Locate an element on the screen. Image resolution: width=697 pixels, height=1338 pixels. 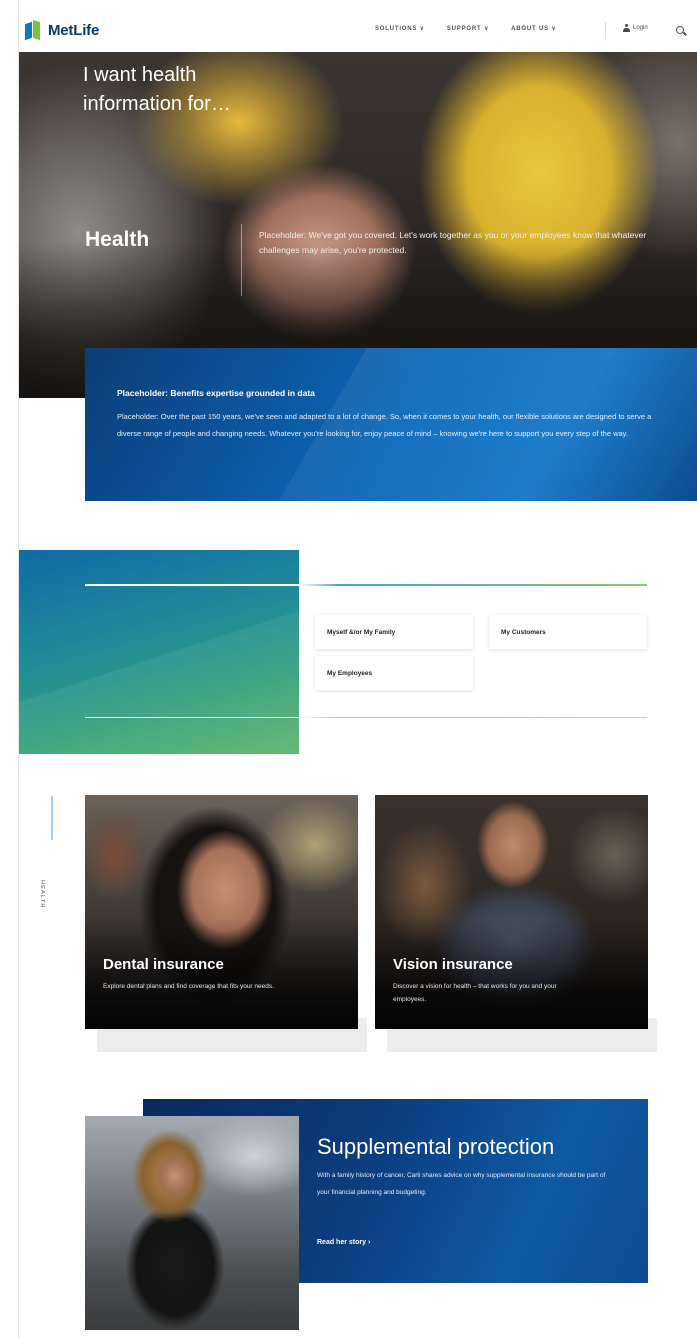
login-link: Login is located at coordinates (635, 28).